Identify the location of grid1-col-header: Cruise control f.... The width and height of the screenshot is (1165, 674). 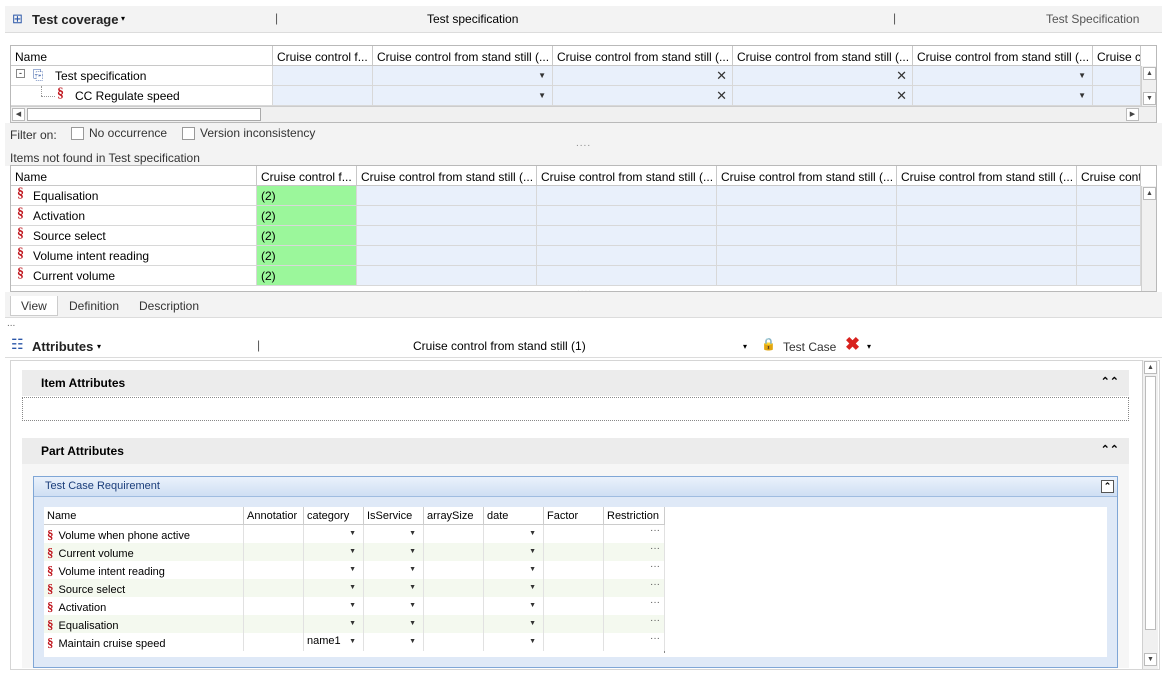
(323, 56).